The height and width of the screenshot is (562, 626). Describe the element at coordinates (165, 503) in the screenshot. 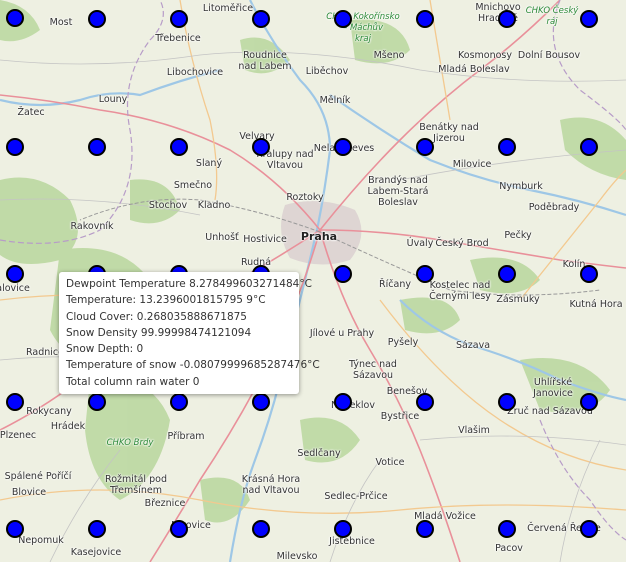

I see `place-label: Březnice` at that location.